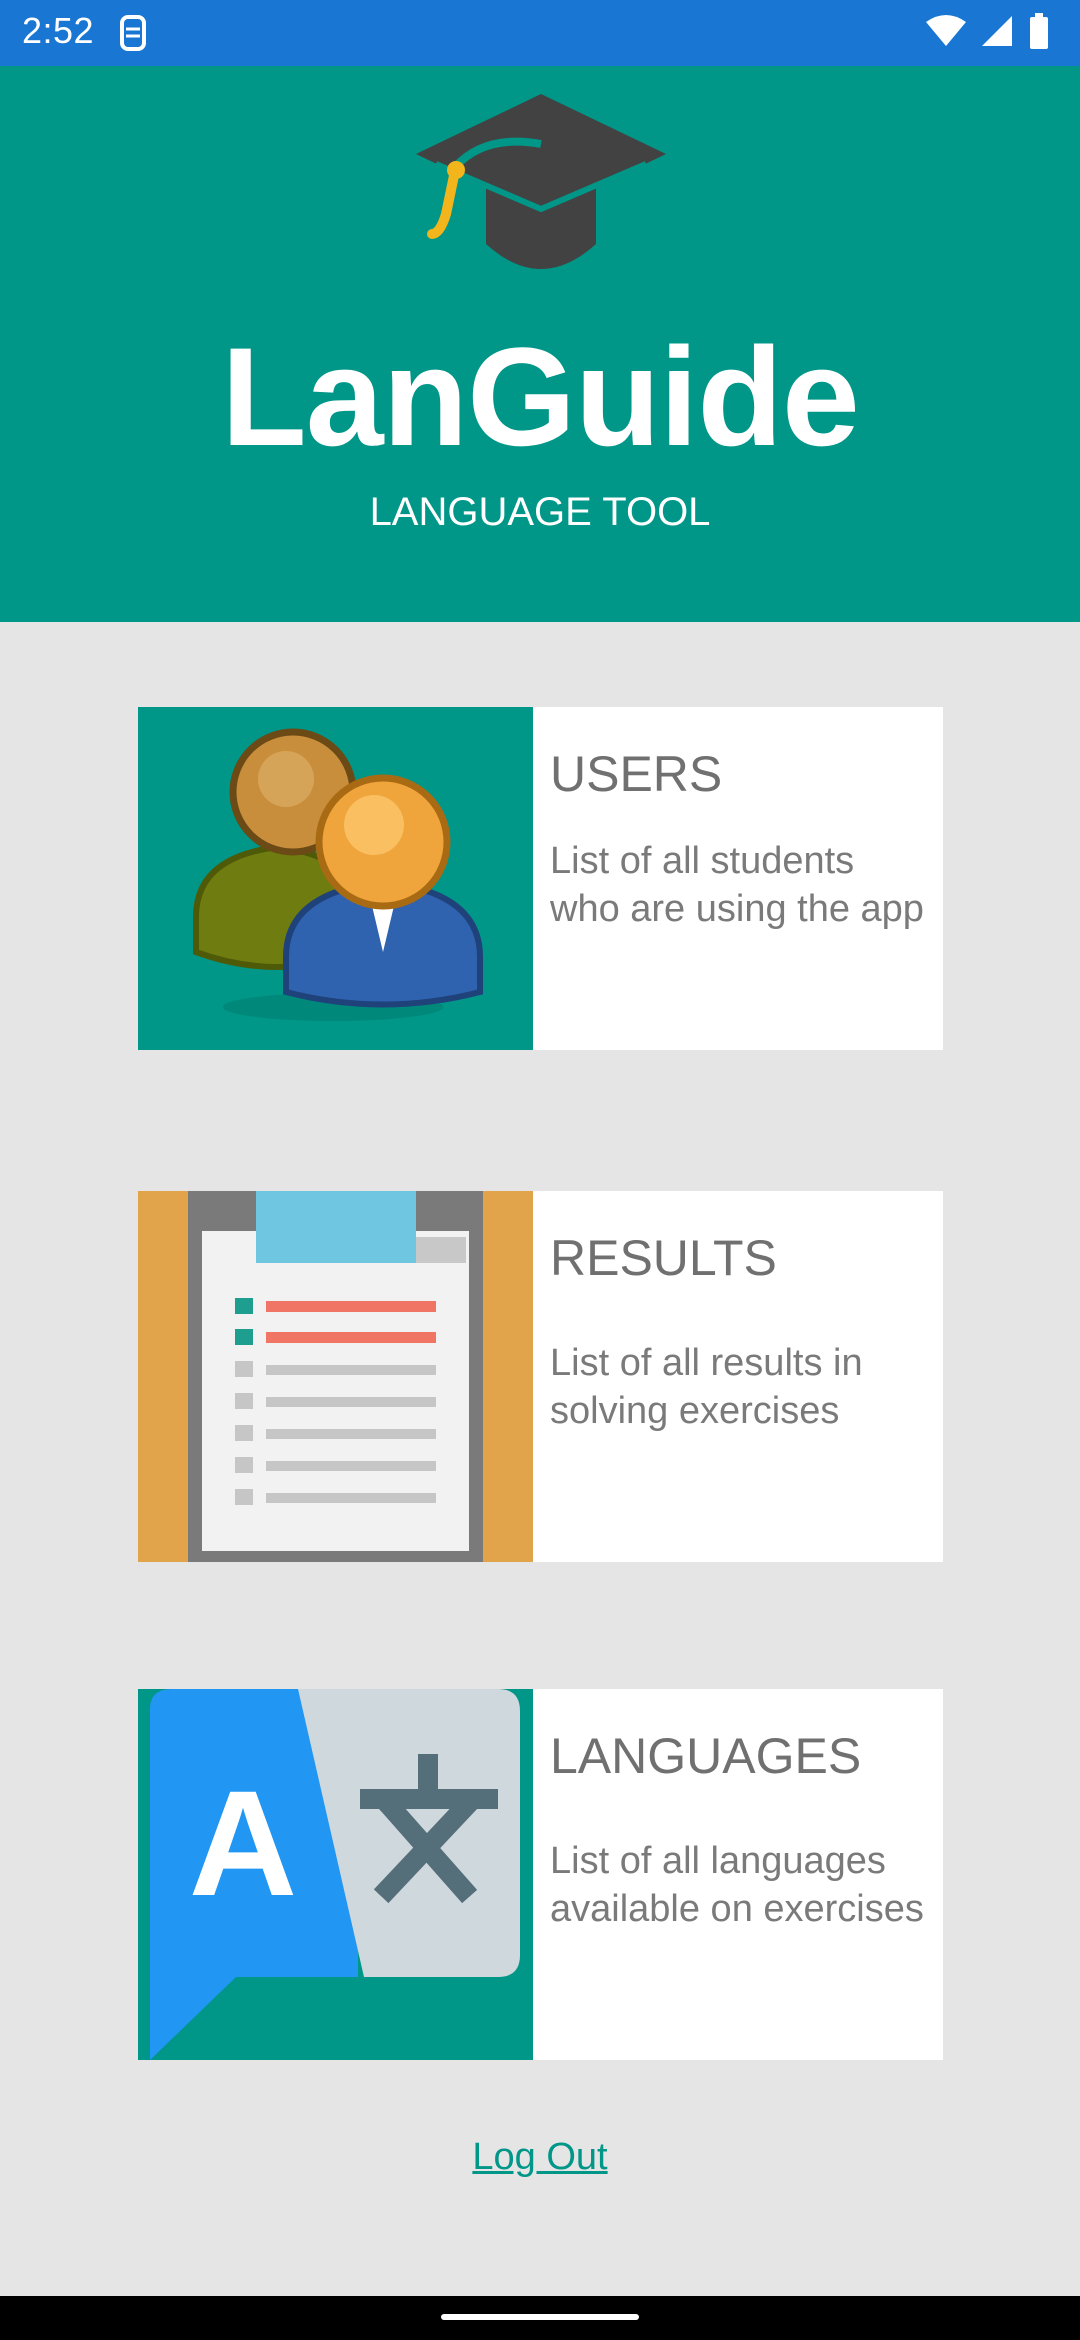 This screenshot has width=1080, height=2340. What do you see at coordinates (706, 1756) in the screenshot?
I see `card-title: LANGUAGES` at bounding box center [706, 1756].